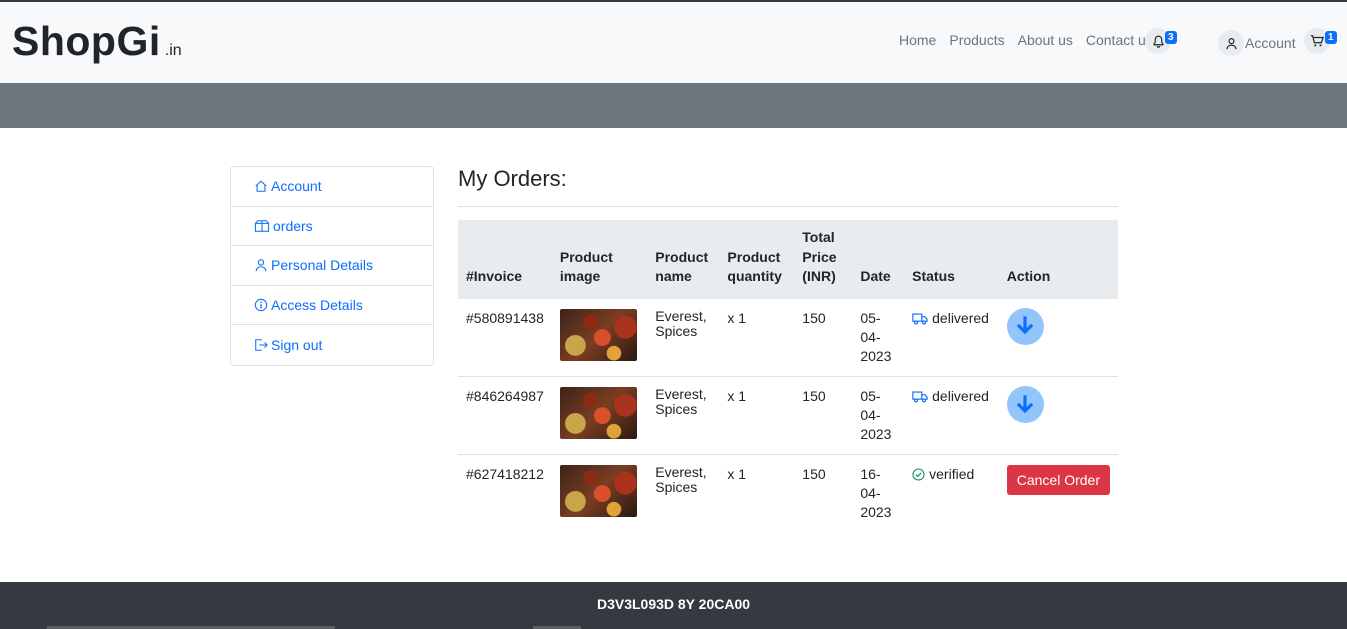  What do you see at coordinates (261, 345) in the screenshot?
I see `sign-out-icon` at bounding box center [261, 345].